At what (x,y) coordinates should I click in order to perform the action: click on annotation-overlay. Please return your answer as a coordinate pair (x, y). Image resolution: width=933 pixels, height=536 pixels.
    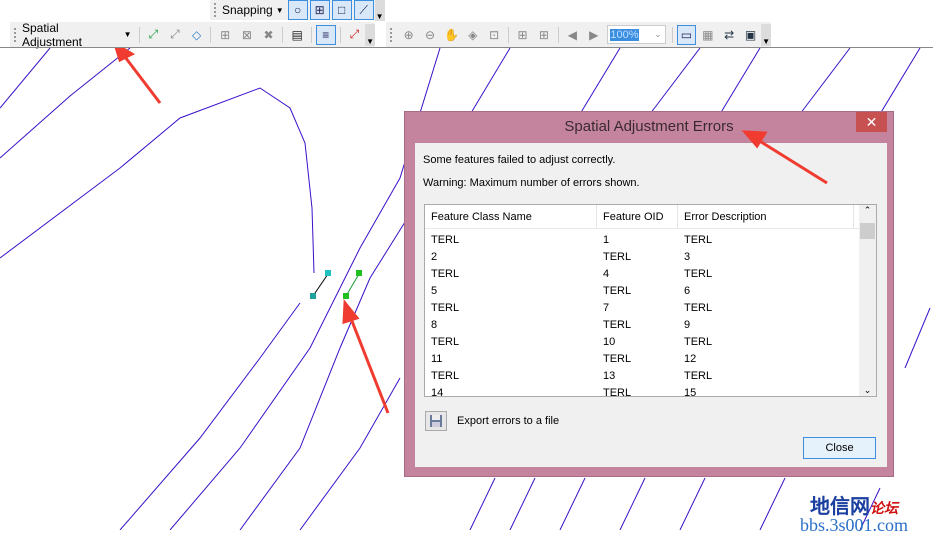
    Looking at the image, I should click on (784, 157).